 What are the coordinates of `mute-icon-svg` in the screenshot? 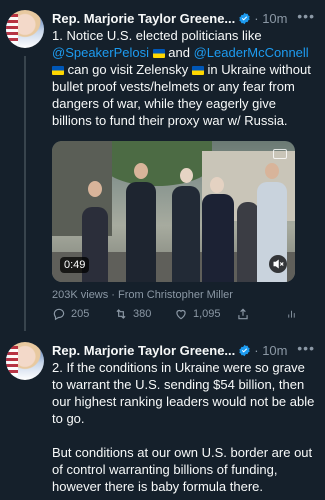 It's located at (278, 264).